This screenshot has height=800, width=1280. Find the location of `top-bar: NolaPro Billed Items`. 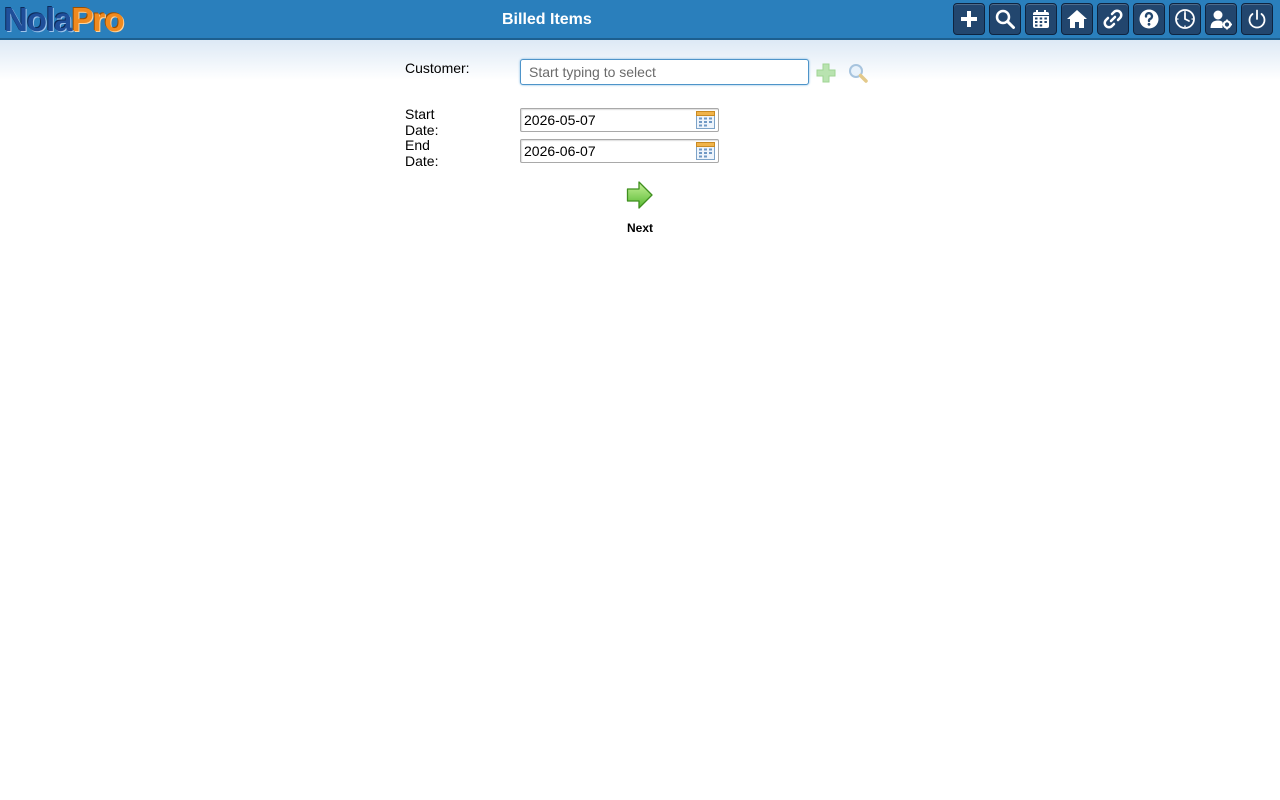

top-bar: NolaPro Billed Items is located at coordinates (640, 20).